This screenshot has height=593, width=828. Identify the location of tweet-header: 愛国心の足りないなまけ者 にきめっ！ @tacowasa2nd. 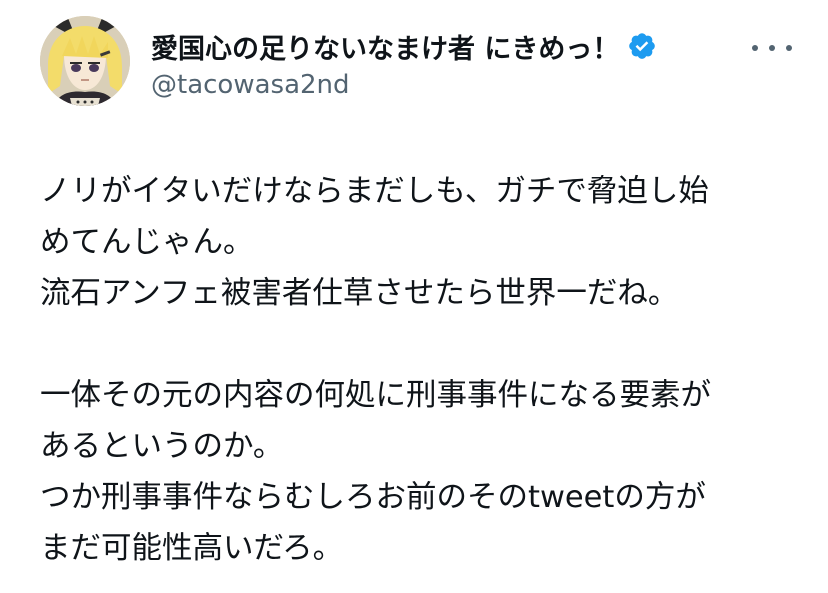
(420, 62).